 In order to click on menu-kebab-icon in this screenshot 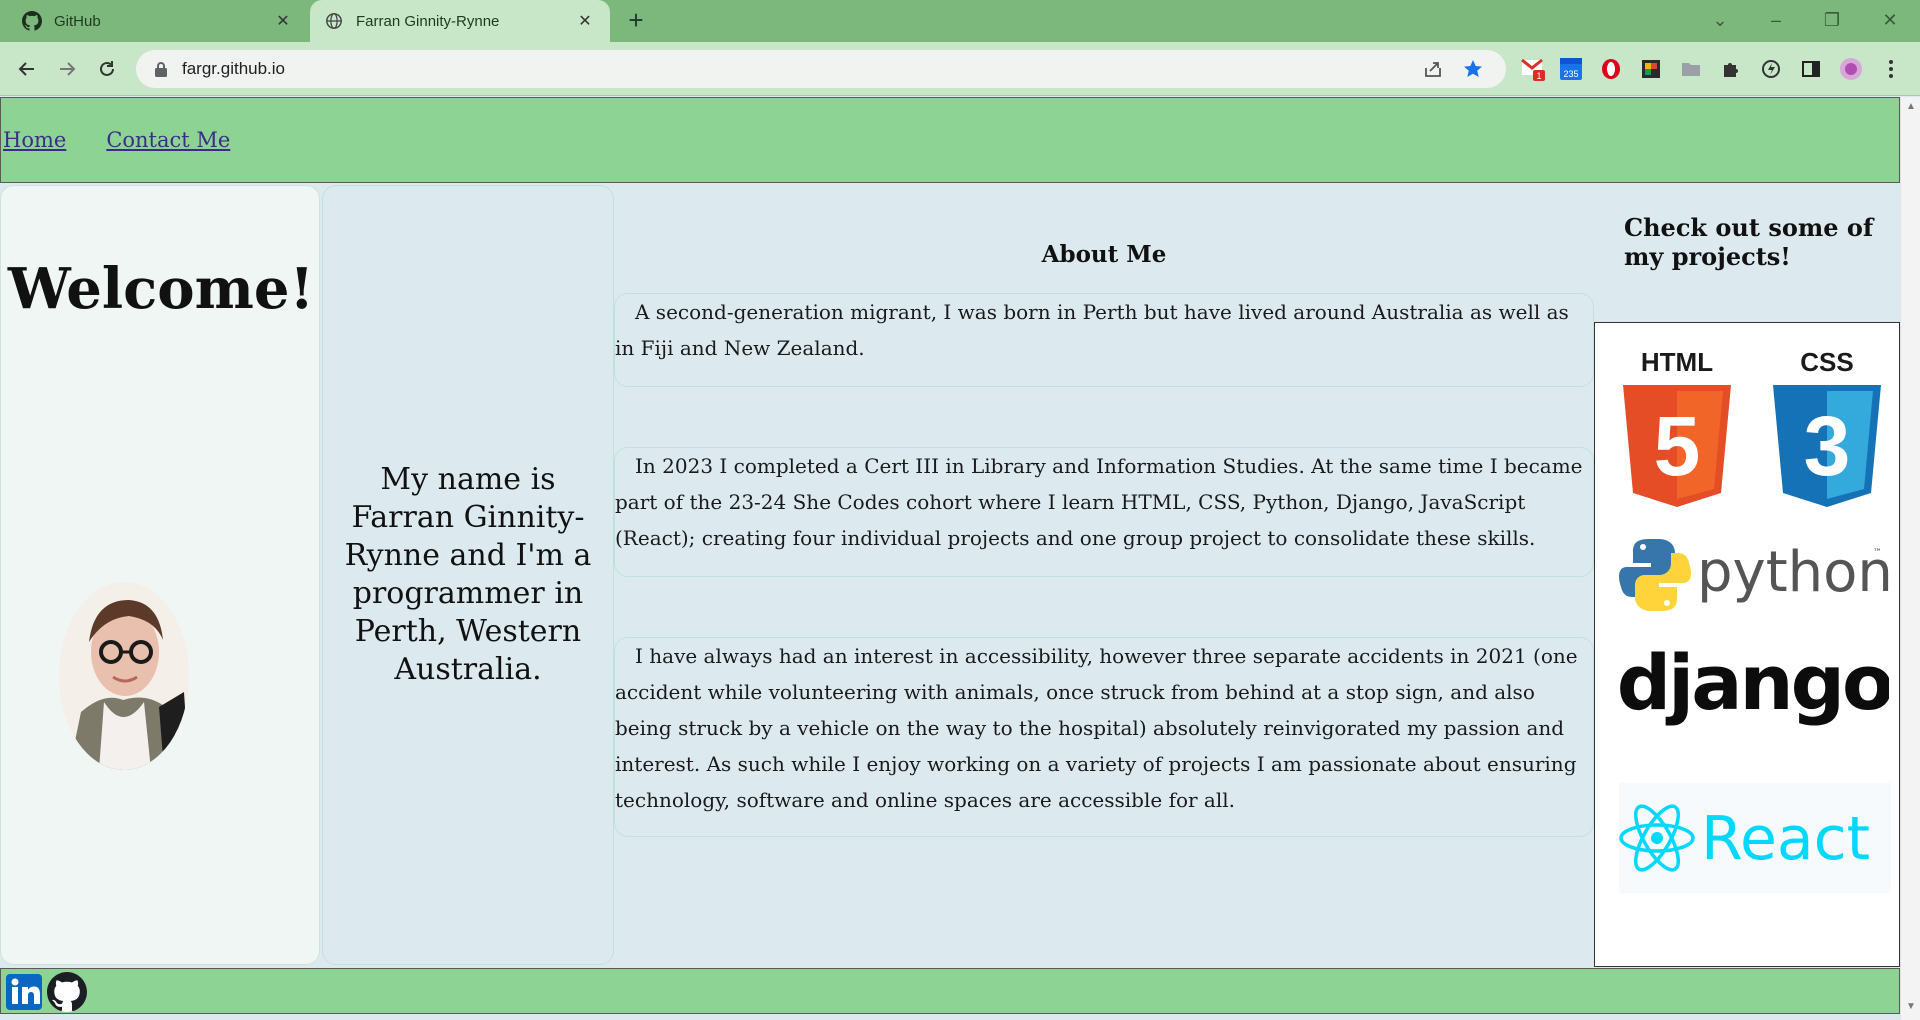, I will do `click(1891, 69)`.